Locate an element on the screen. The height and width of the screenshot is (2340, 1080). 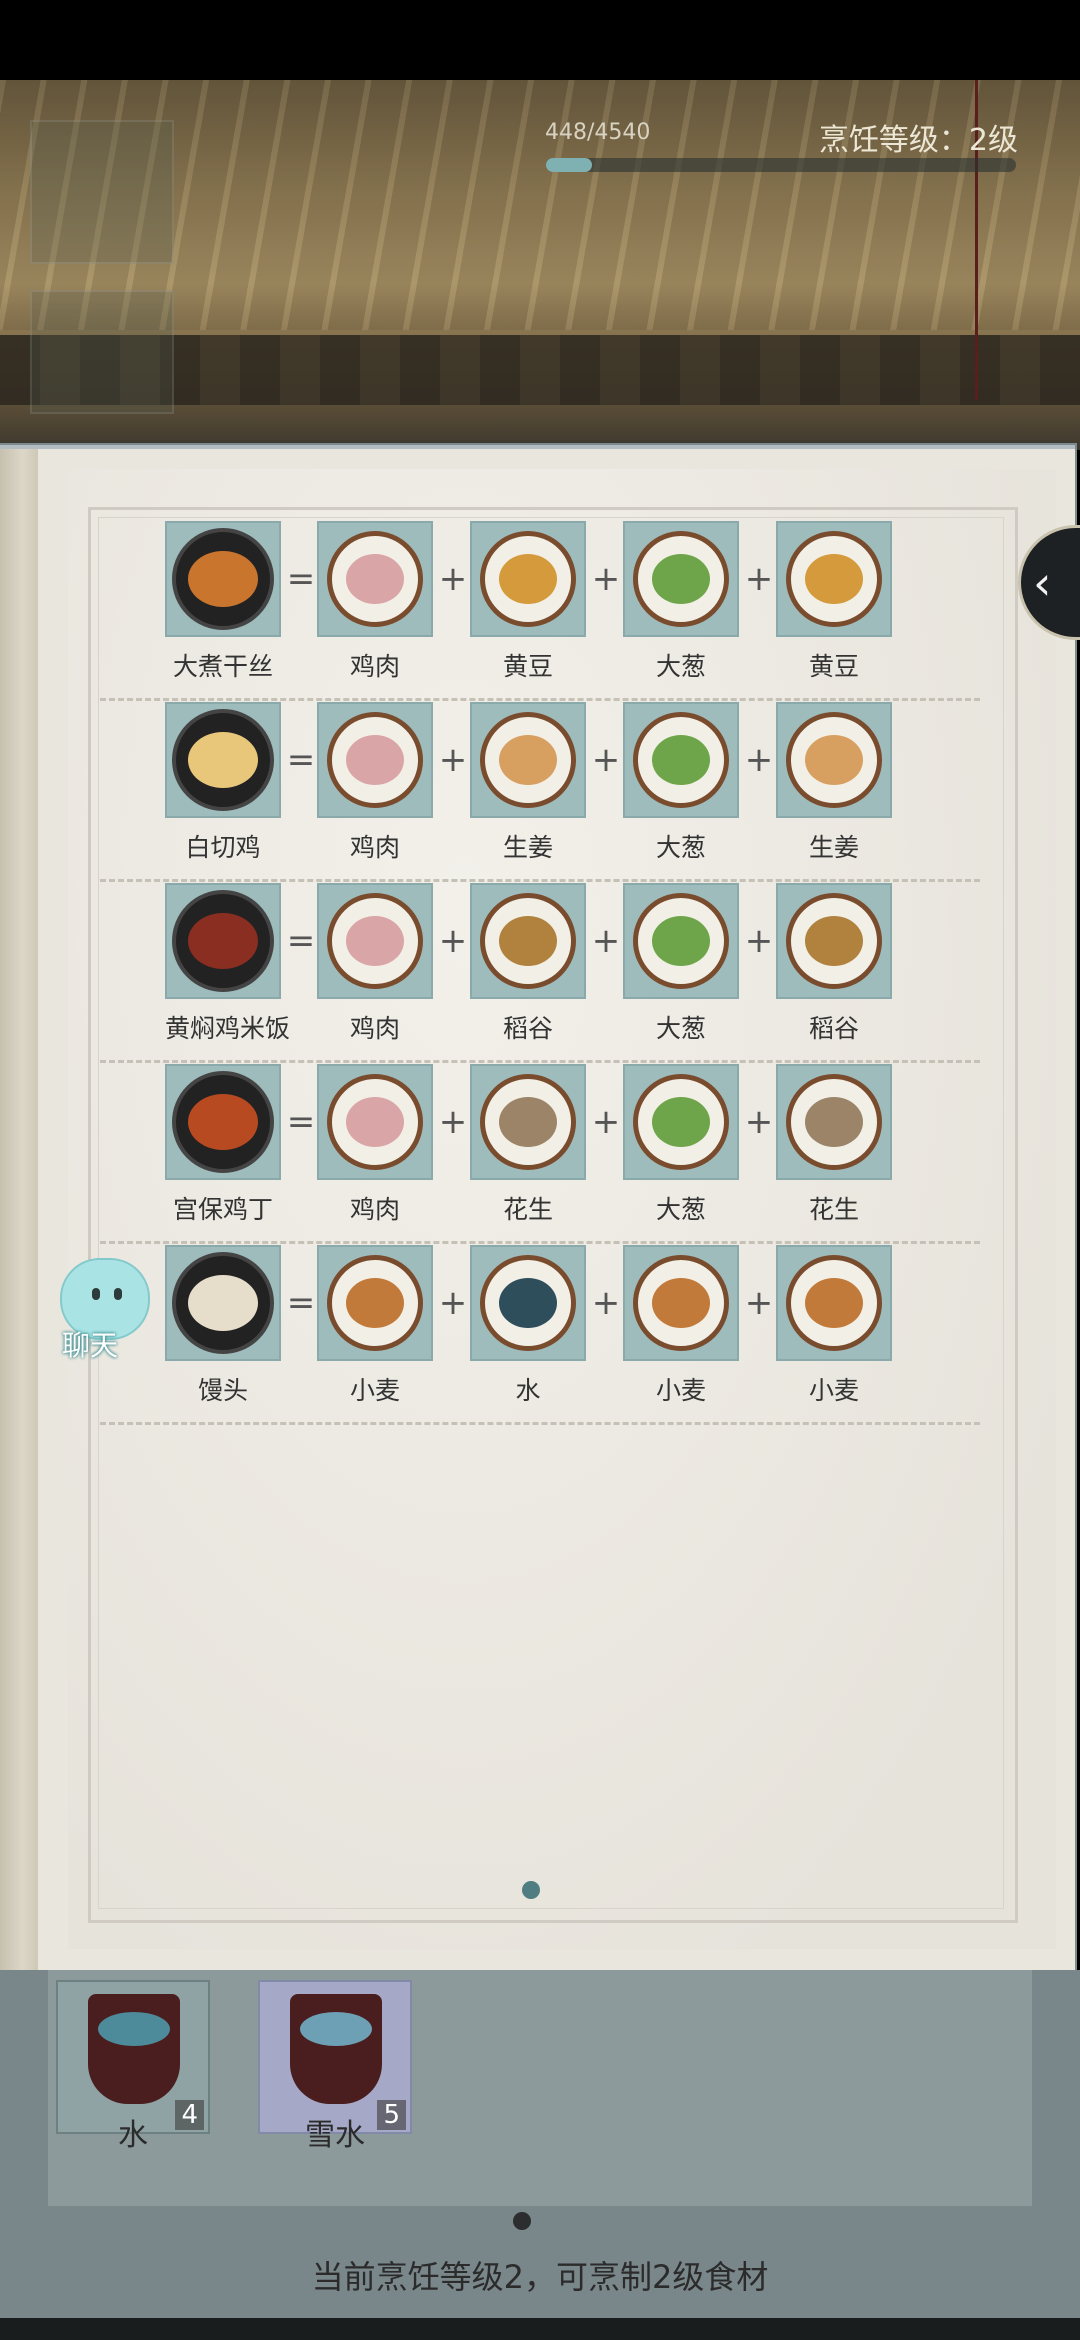
chat-eye-right is located at coordinates (118, 1294).